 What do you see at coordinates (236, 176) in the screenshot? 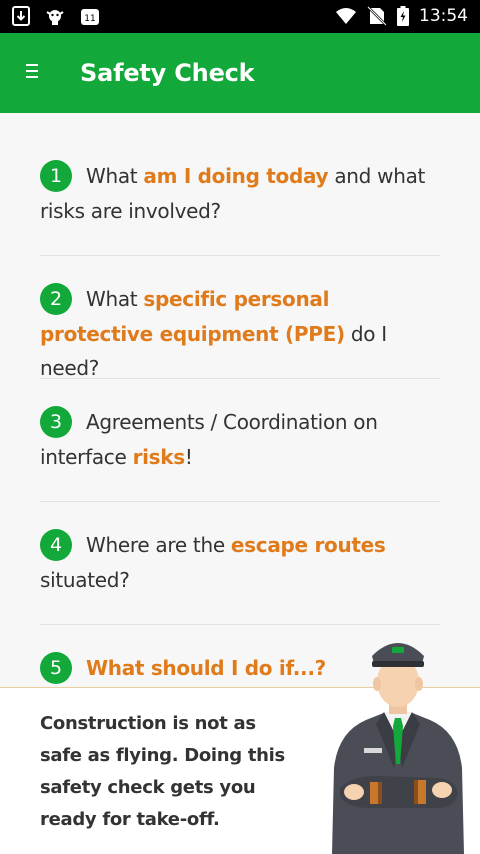
I see `highlighted-text: am I doing today` at bounding box center [236, 176].